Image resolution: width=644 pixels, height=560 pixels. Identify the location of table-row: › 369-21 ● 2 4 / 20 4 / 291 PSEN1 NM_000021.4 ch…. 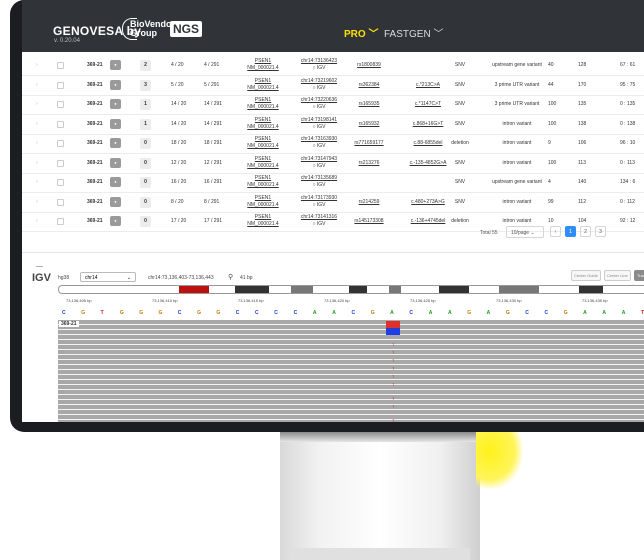
(333, 66).